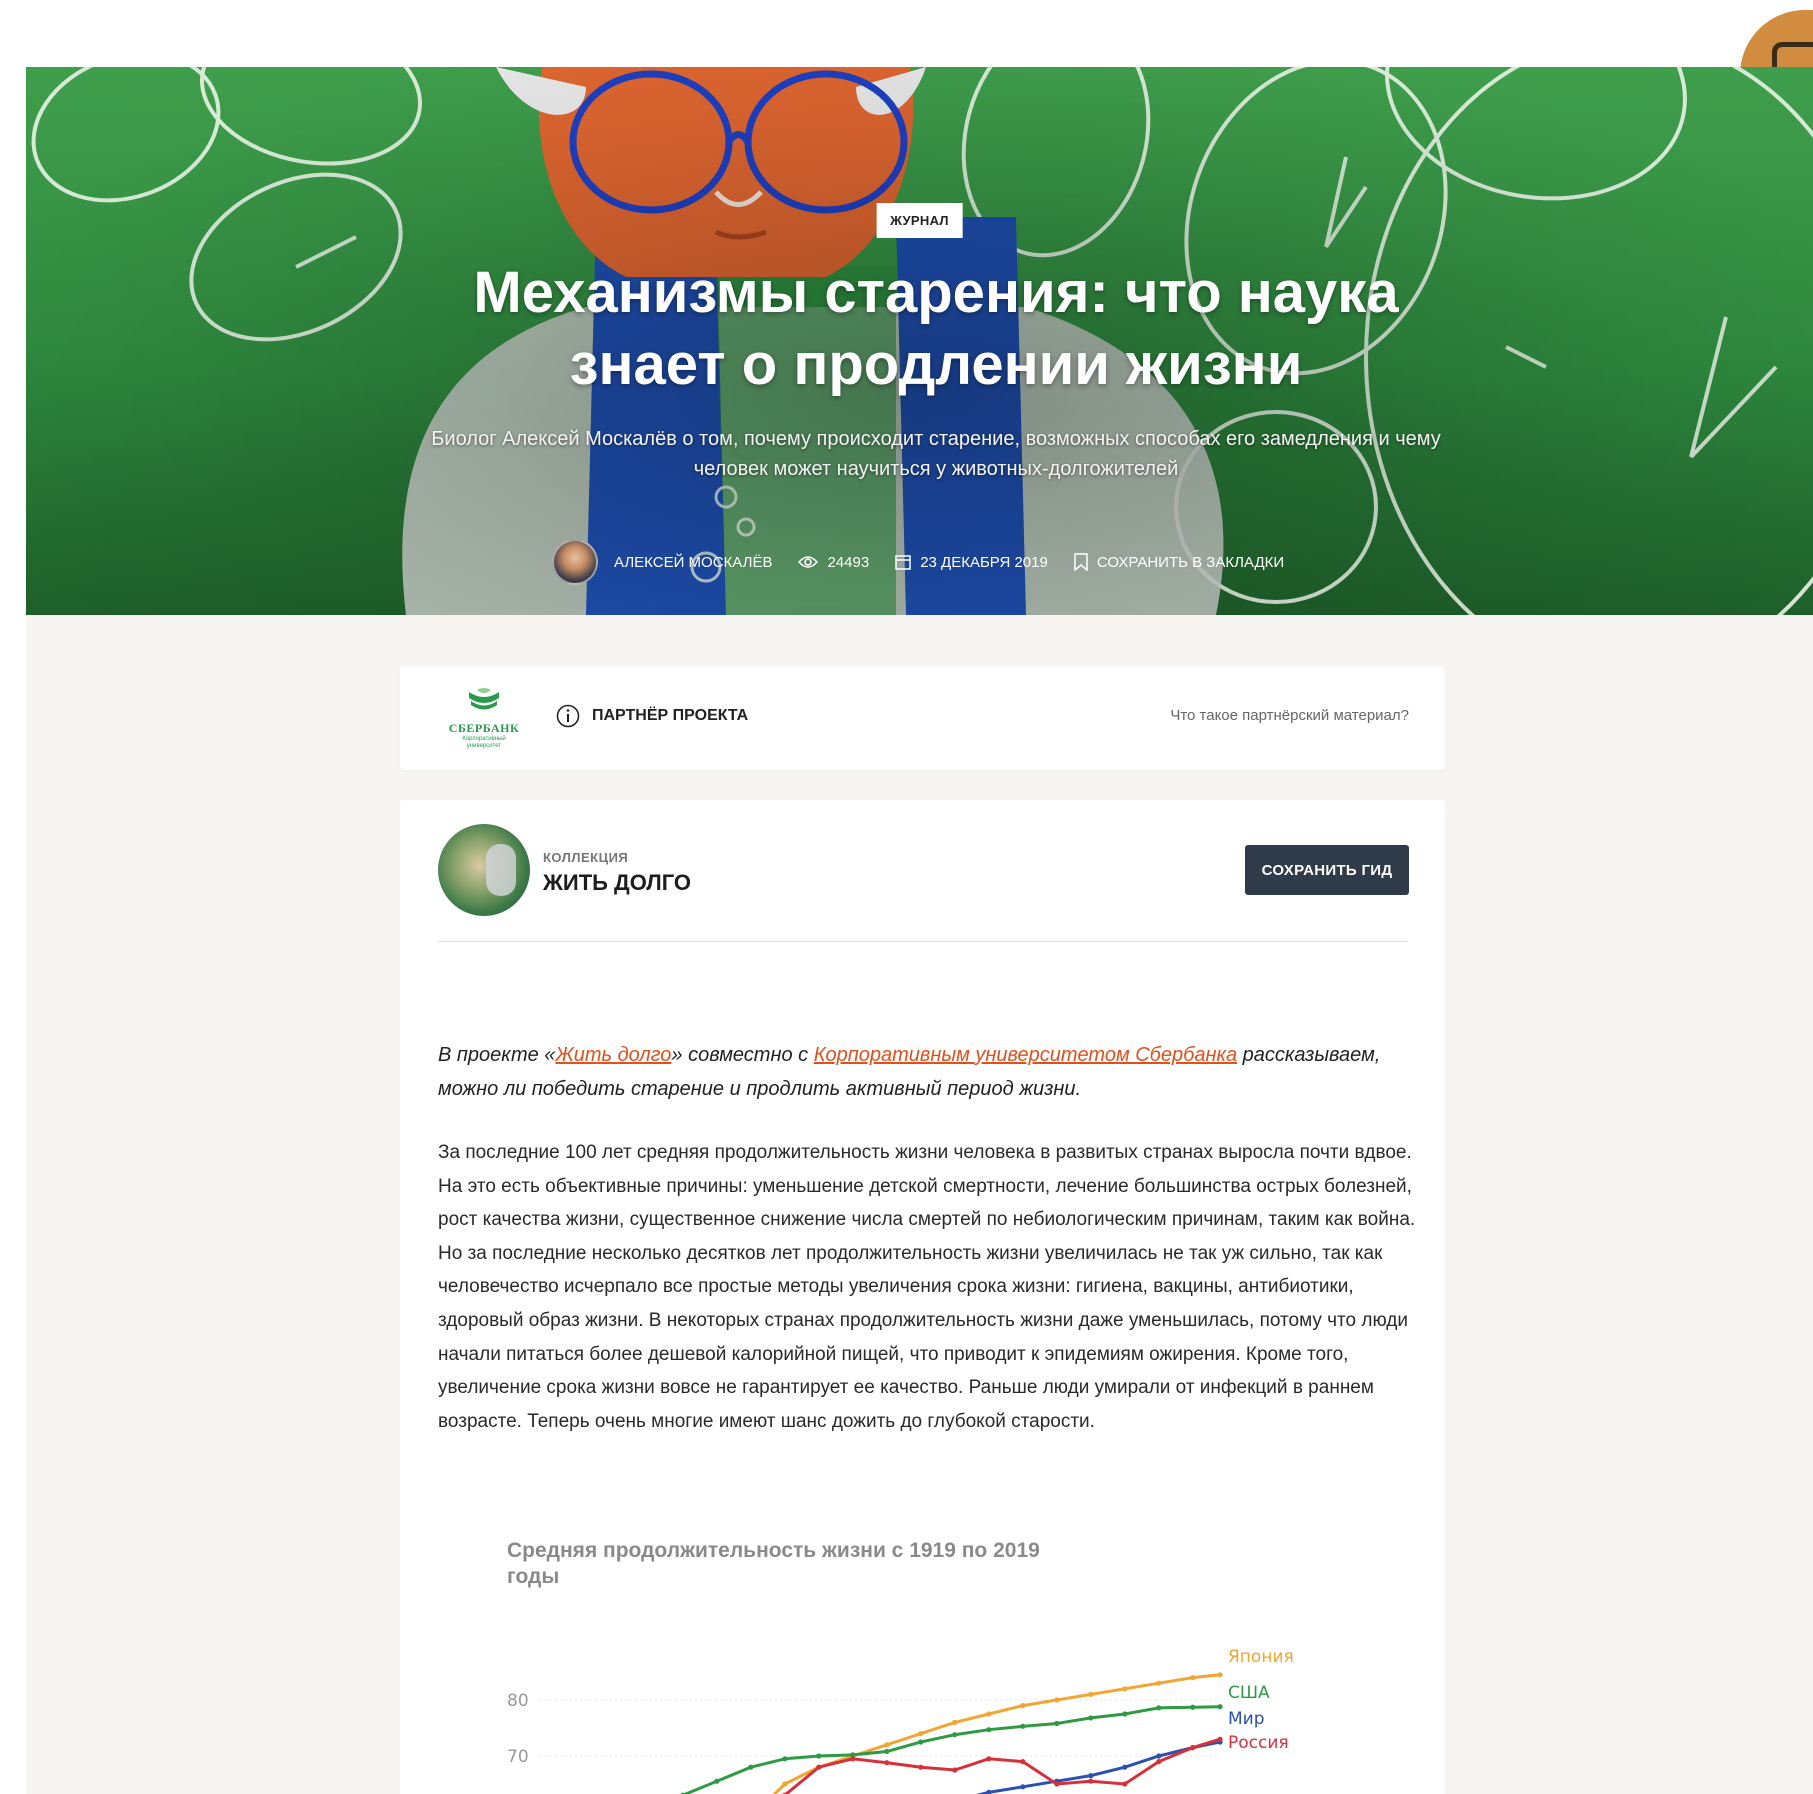 The height and width of the screenshot is (1794, 1813). Describe the element at coordinates (484, 870) in the screenshot. I see `collection-avatar` at that location.